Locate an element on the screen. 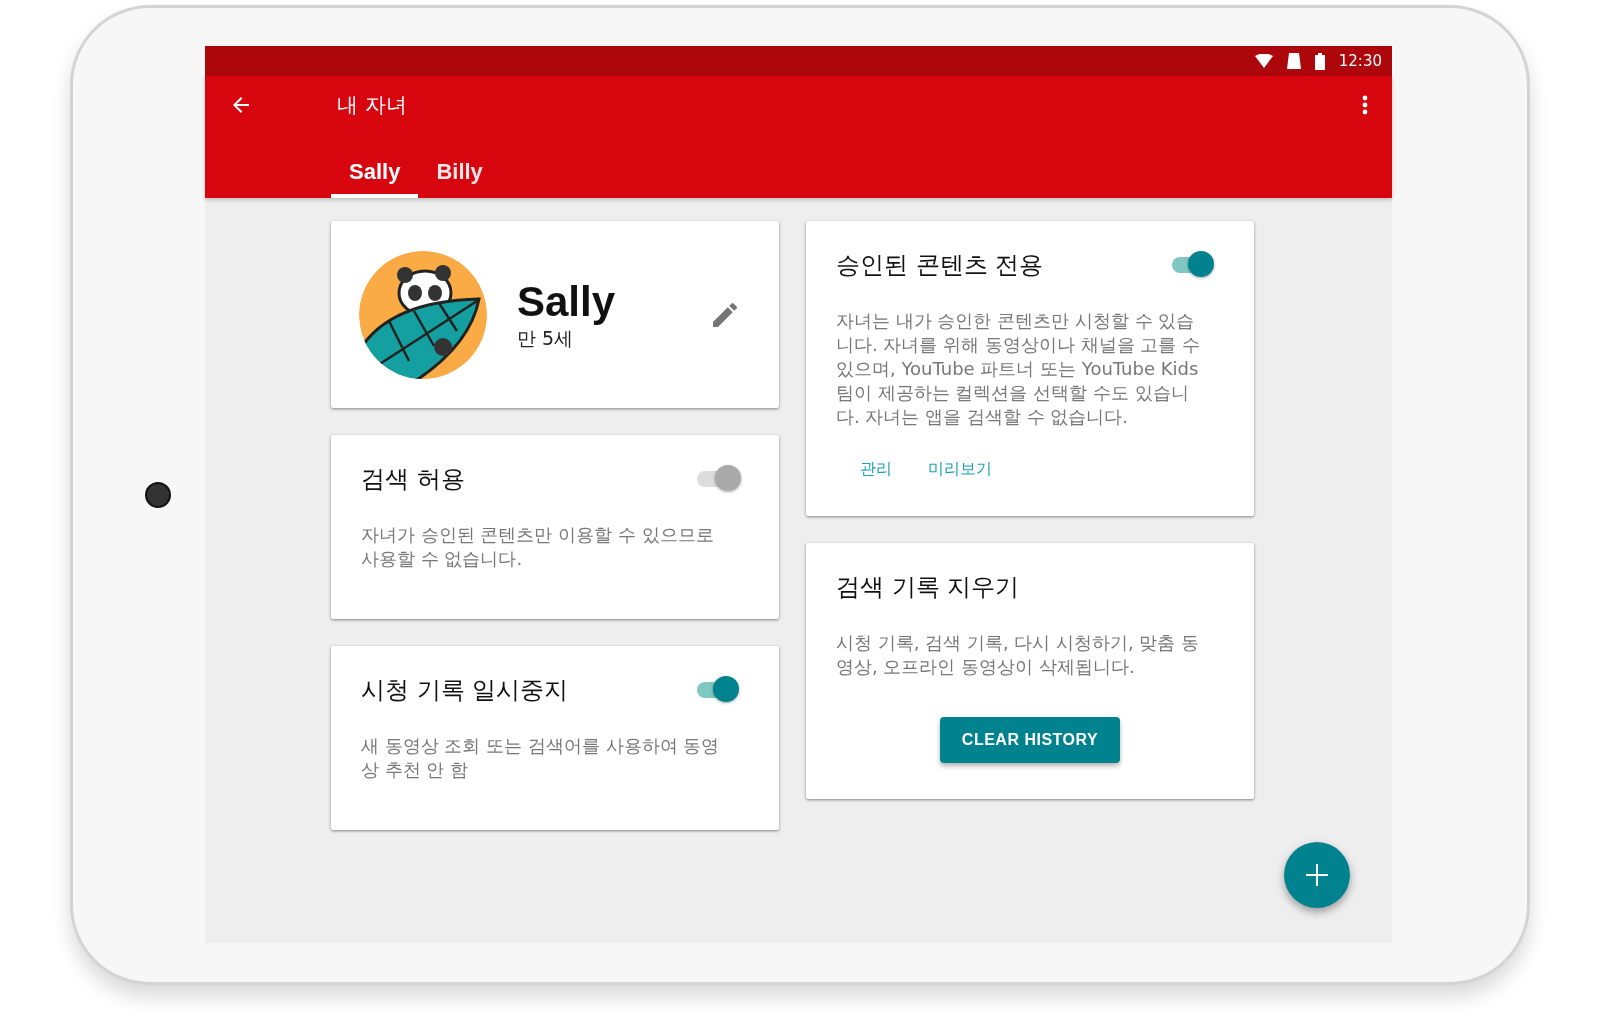  setting-description: 자녀는 내가 승인한 콘텐츠만 시청할 수 있습니다. 자녀를 위해 동영상이나 채널을 고를 수 있으며, YouTube 파트너 또는 YouTube Kids팀이 제공하는 컬렉션을 선택할 수도 있습니다. 자녀는 앱을 검색할 수 없습니다. is located at coordinates (1019, 369).